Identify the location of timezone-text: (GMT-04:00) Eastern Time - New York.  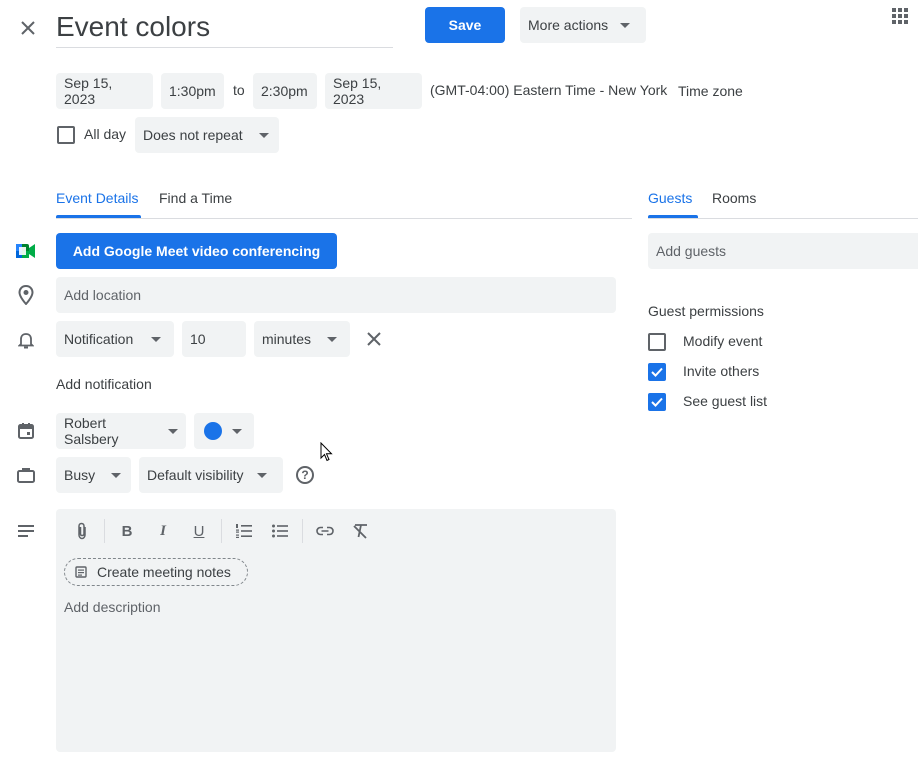
(549, 90).